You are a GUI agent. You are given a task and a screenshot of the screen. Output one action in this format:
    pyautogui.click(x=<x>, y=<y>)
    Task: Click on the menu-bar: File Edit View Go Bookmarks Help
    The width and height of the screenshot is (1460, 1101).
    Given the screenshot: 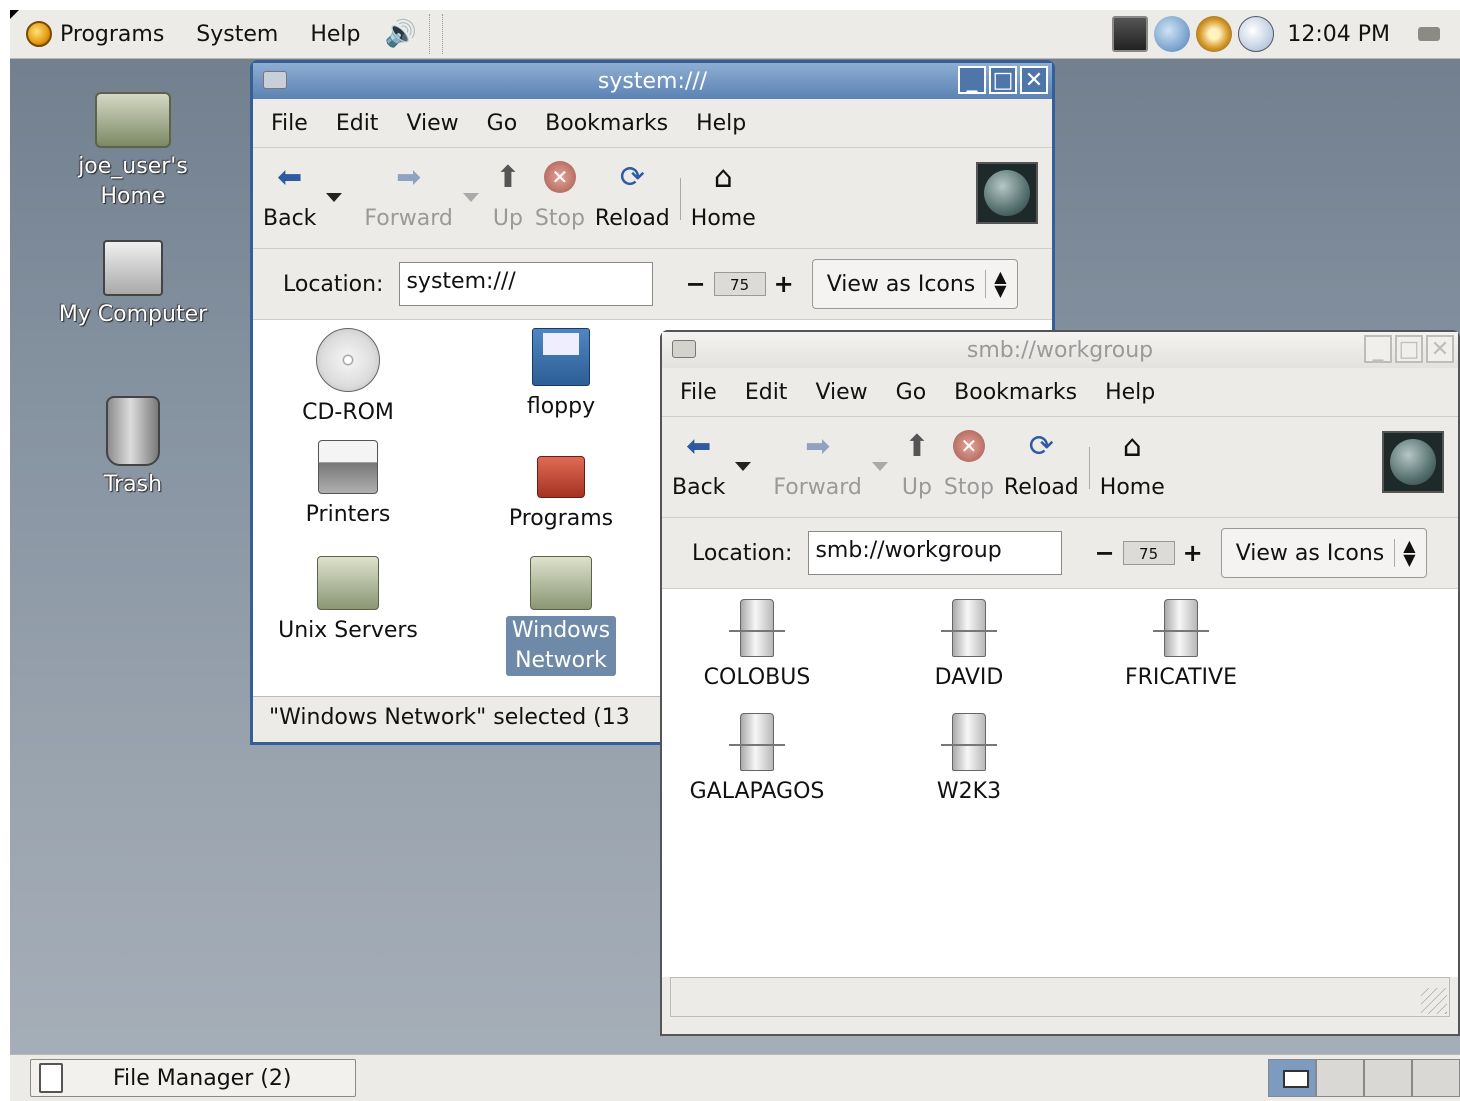 What is the action you would take?
    pyautogui.click(x=1060, y=392)
    